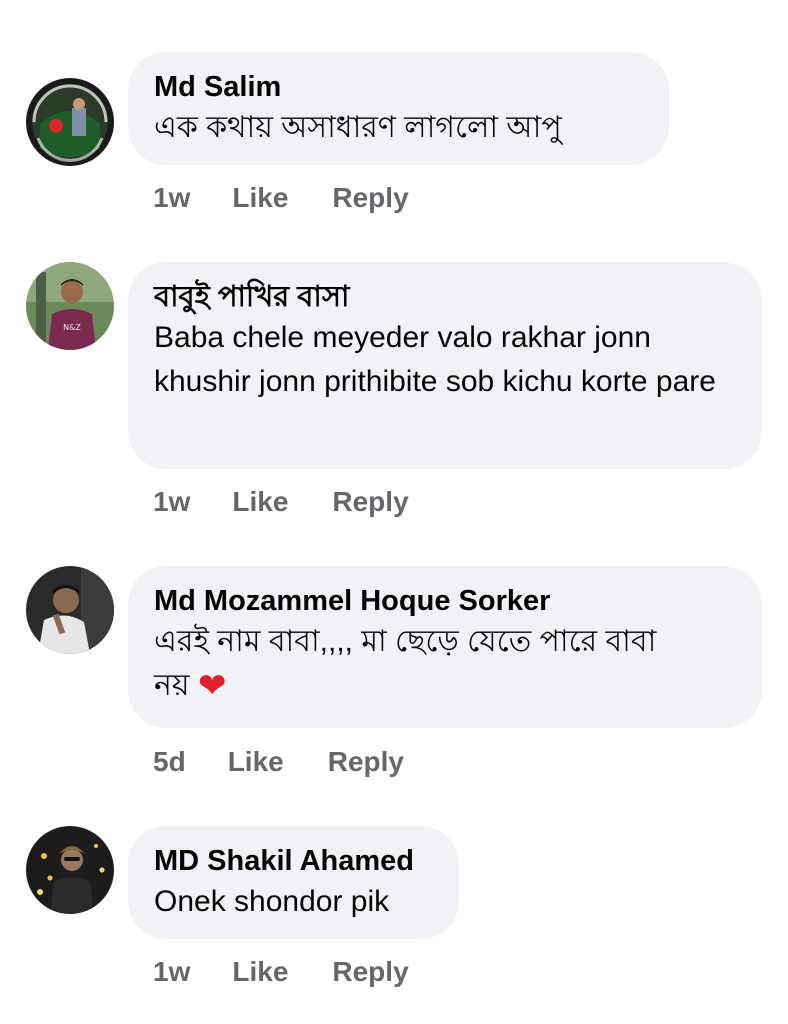 The width and height of the screenshot is (788, 1024). What do you see at coordinates (70, 306) in the screenshot?
I see `avatar: N&Z` at bounding box center [70, 306].